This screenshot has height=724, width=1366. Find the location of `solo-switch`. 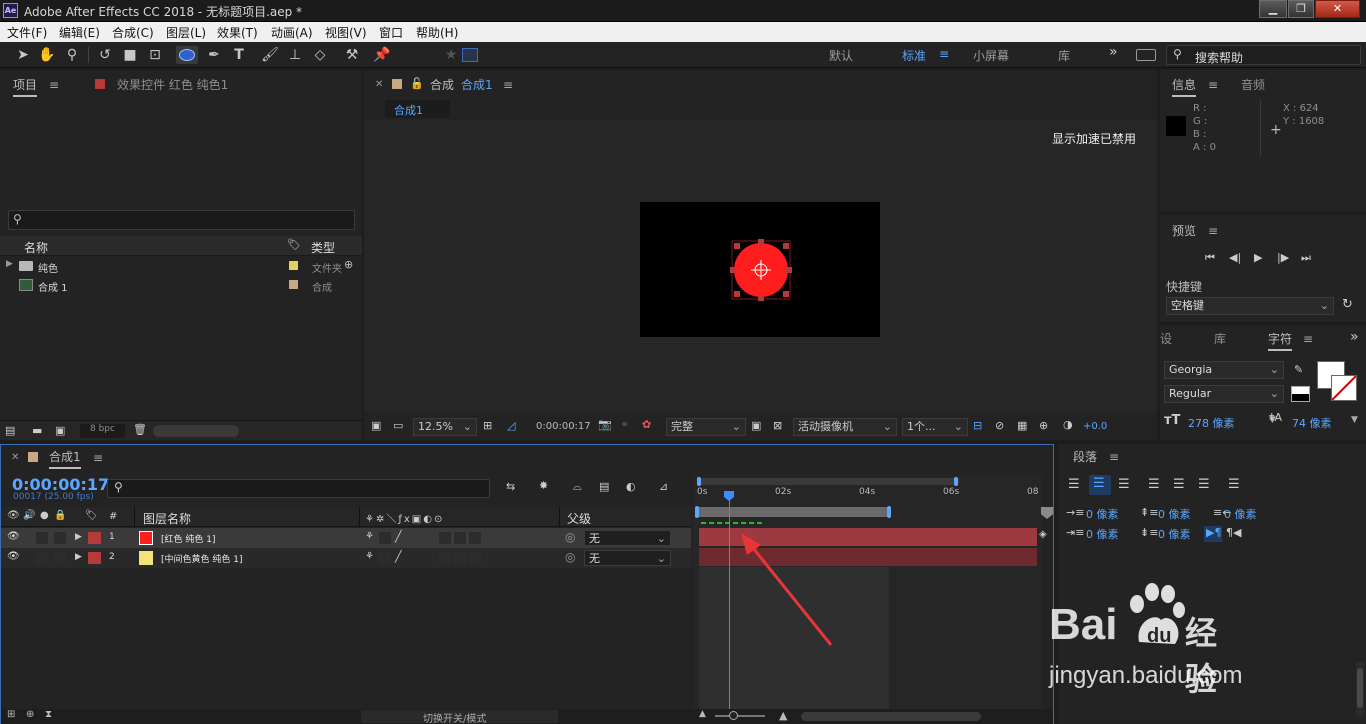

solo-switch is located at coordinates (42, 558).